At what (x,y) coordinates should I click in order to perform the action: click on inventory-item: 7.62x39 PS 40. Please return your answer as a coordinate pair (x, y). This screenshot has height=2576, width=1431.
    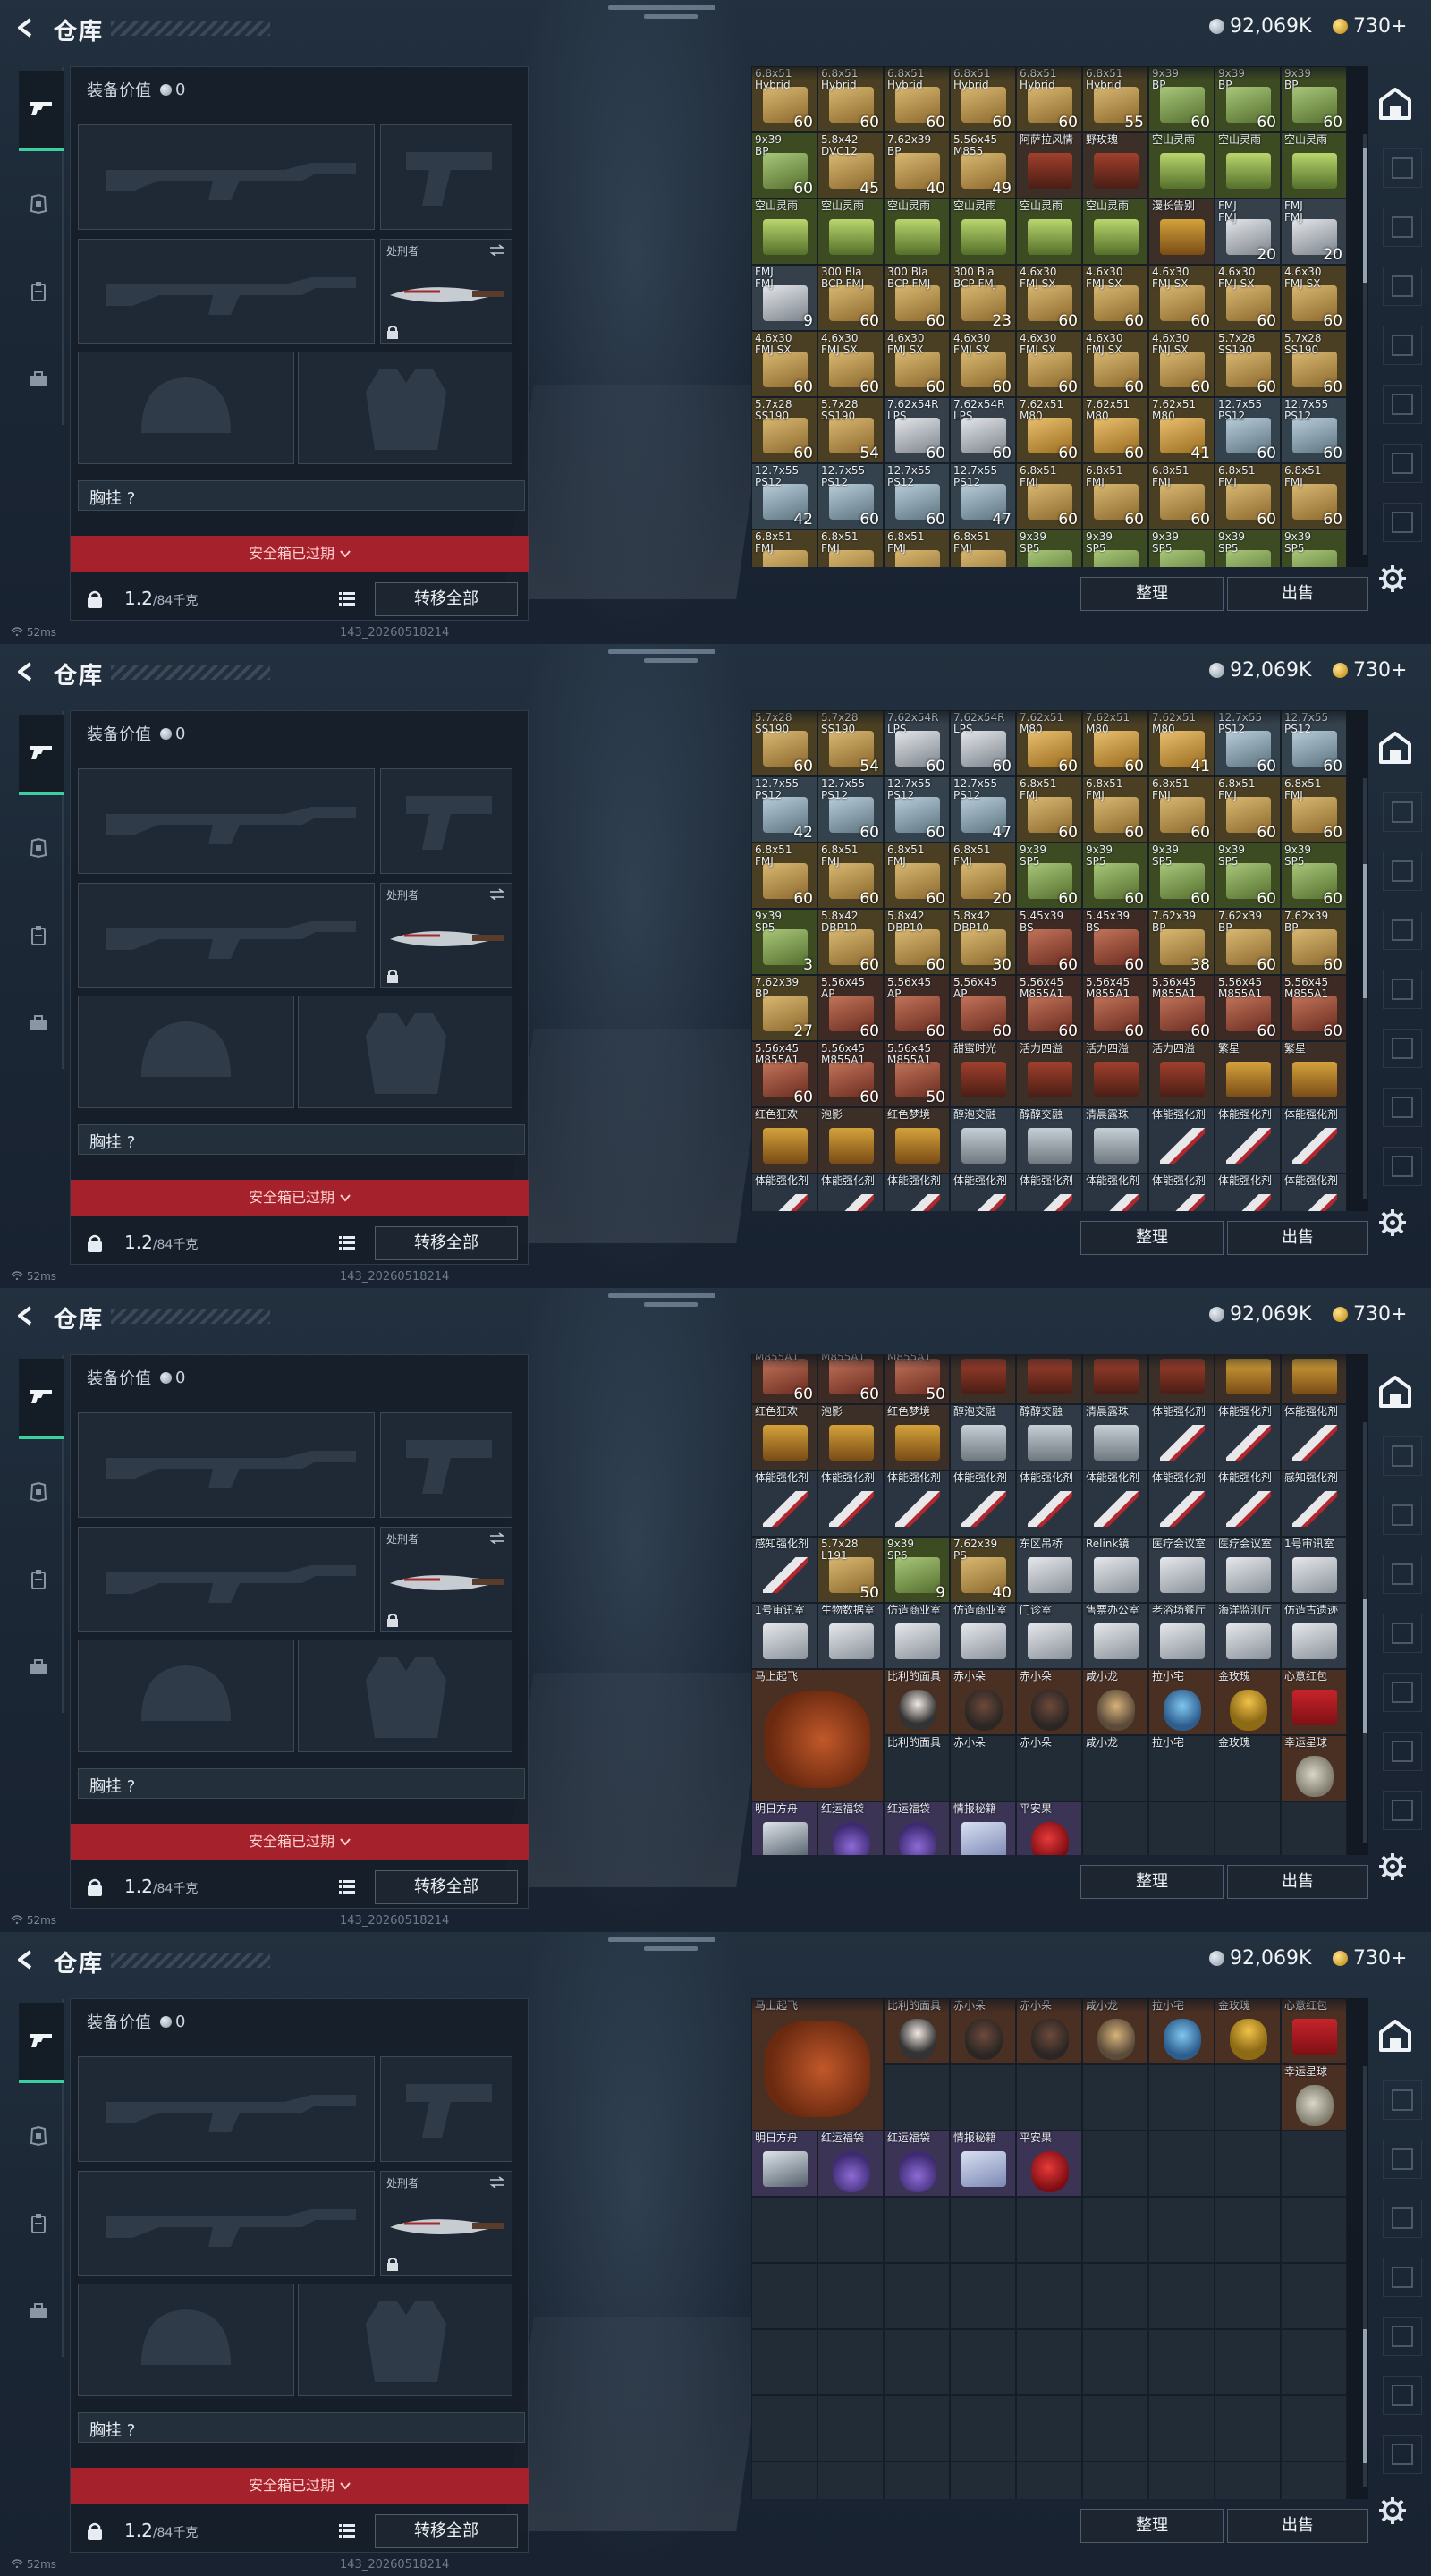
    Looking at the image, I should click on (983, 1570).